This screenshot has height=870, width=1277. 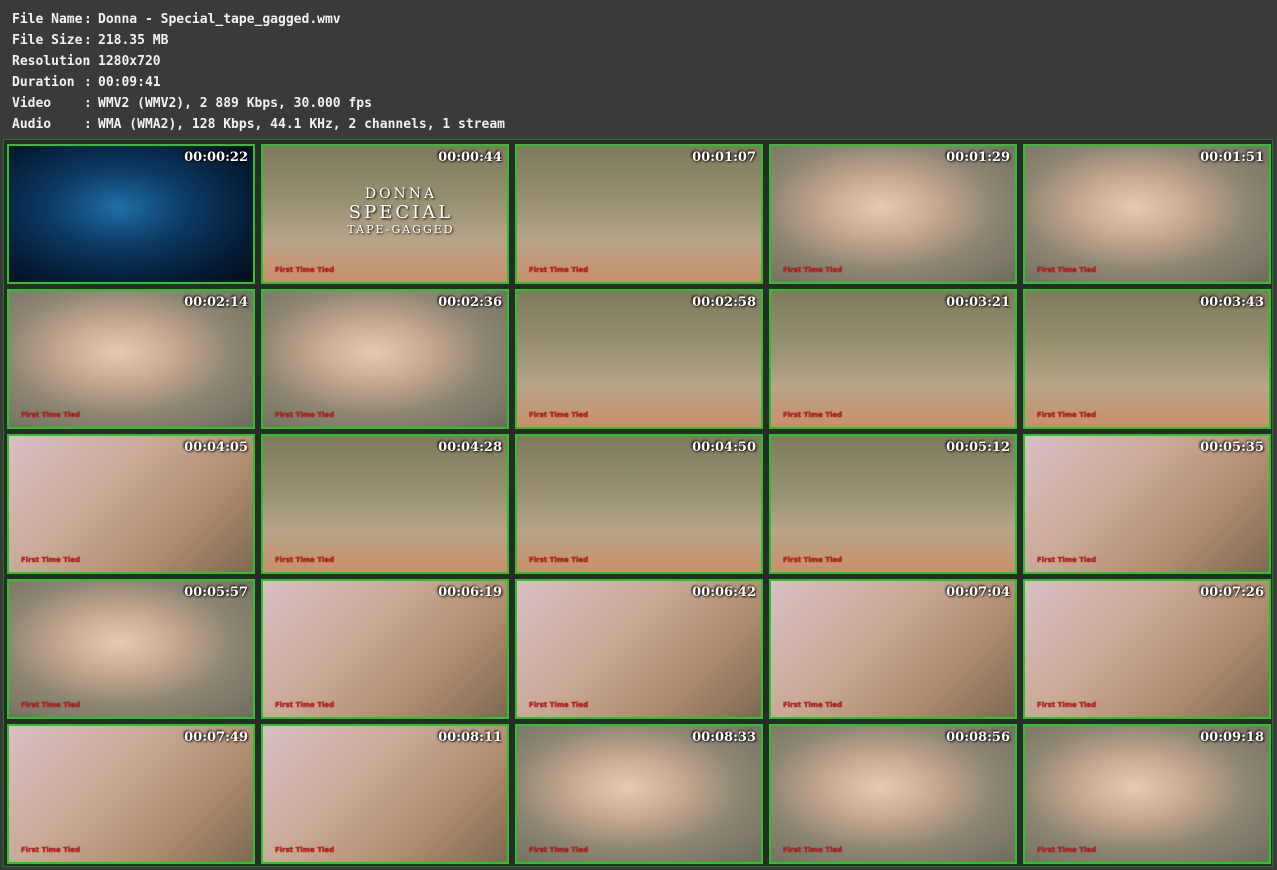 I want to click on thumbnail-timestamp: 00:02:14, so click(x=216, y=302).